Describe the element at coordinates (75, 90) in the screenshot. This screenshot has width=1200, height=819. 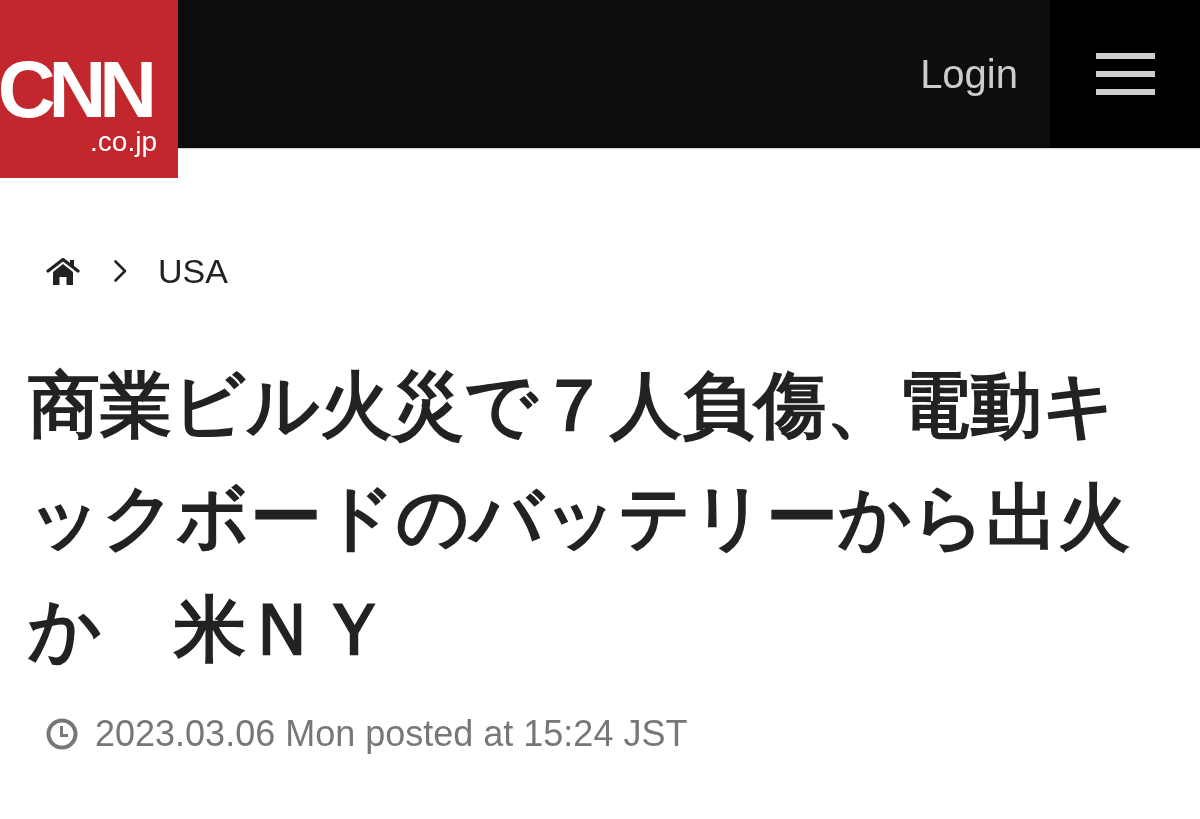
I see `logo-wordmark: CNN` at that location.